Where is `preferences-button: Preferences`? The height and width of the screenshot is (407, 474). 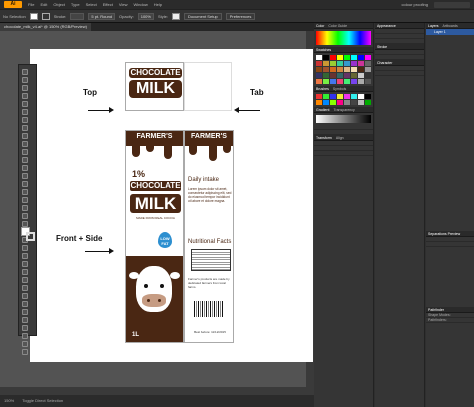
preferences-button: Preferences is located at coordinates (240, 16).